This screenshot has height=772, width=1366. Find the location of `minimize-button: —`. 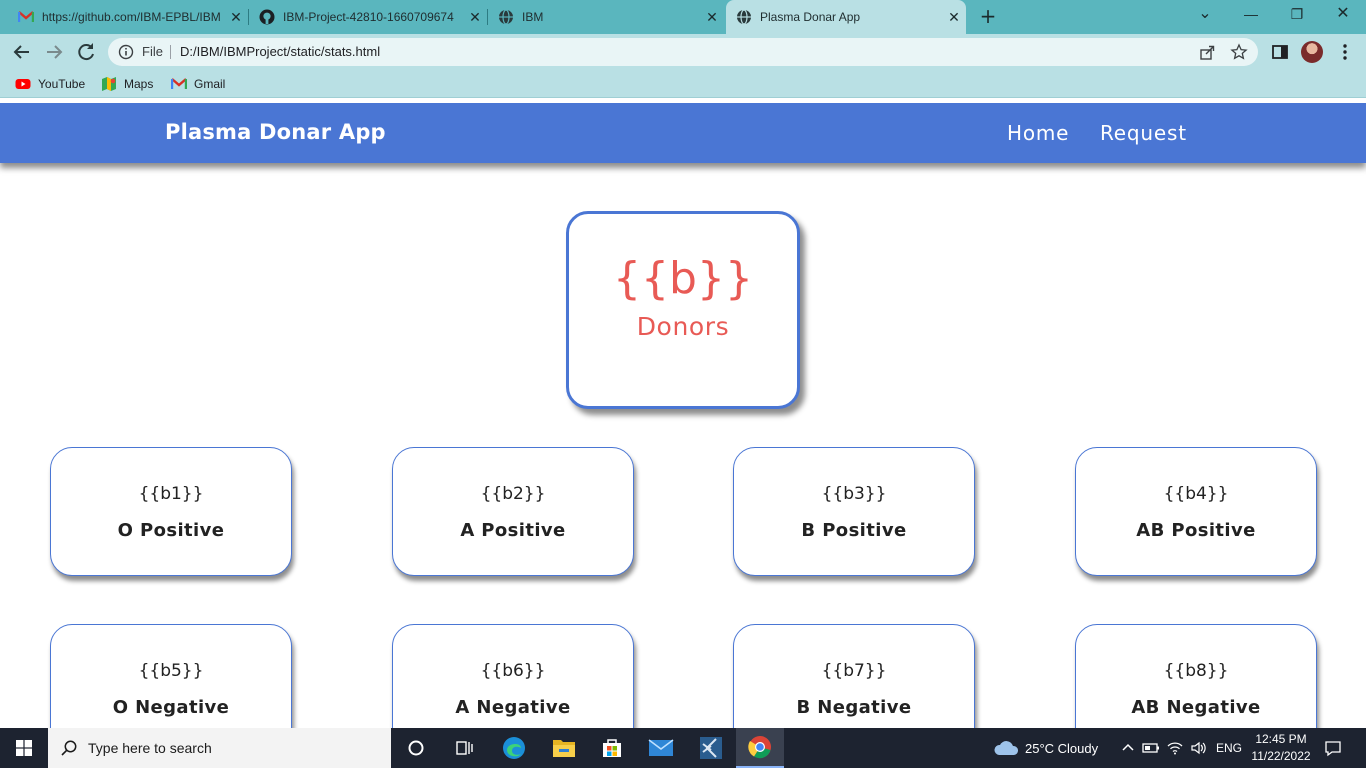

minimize-button: — is located at coordinates (1251, 15).